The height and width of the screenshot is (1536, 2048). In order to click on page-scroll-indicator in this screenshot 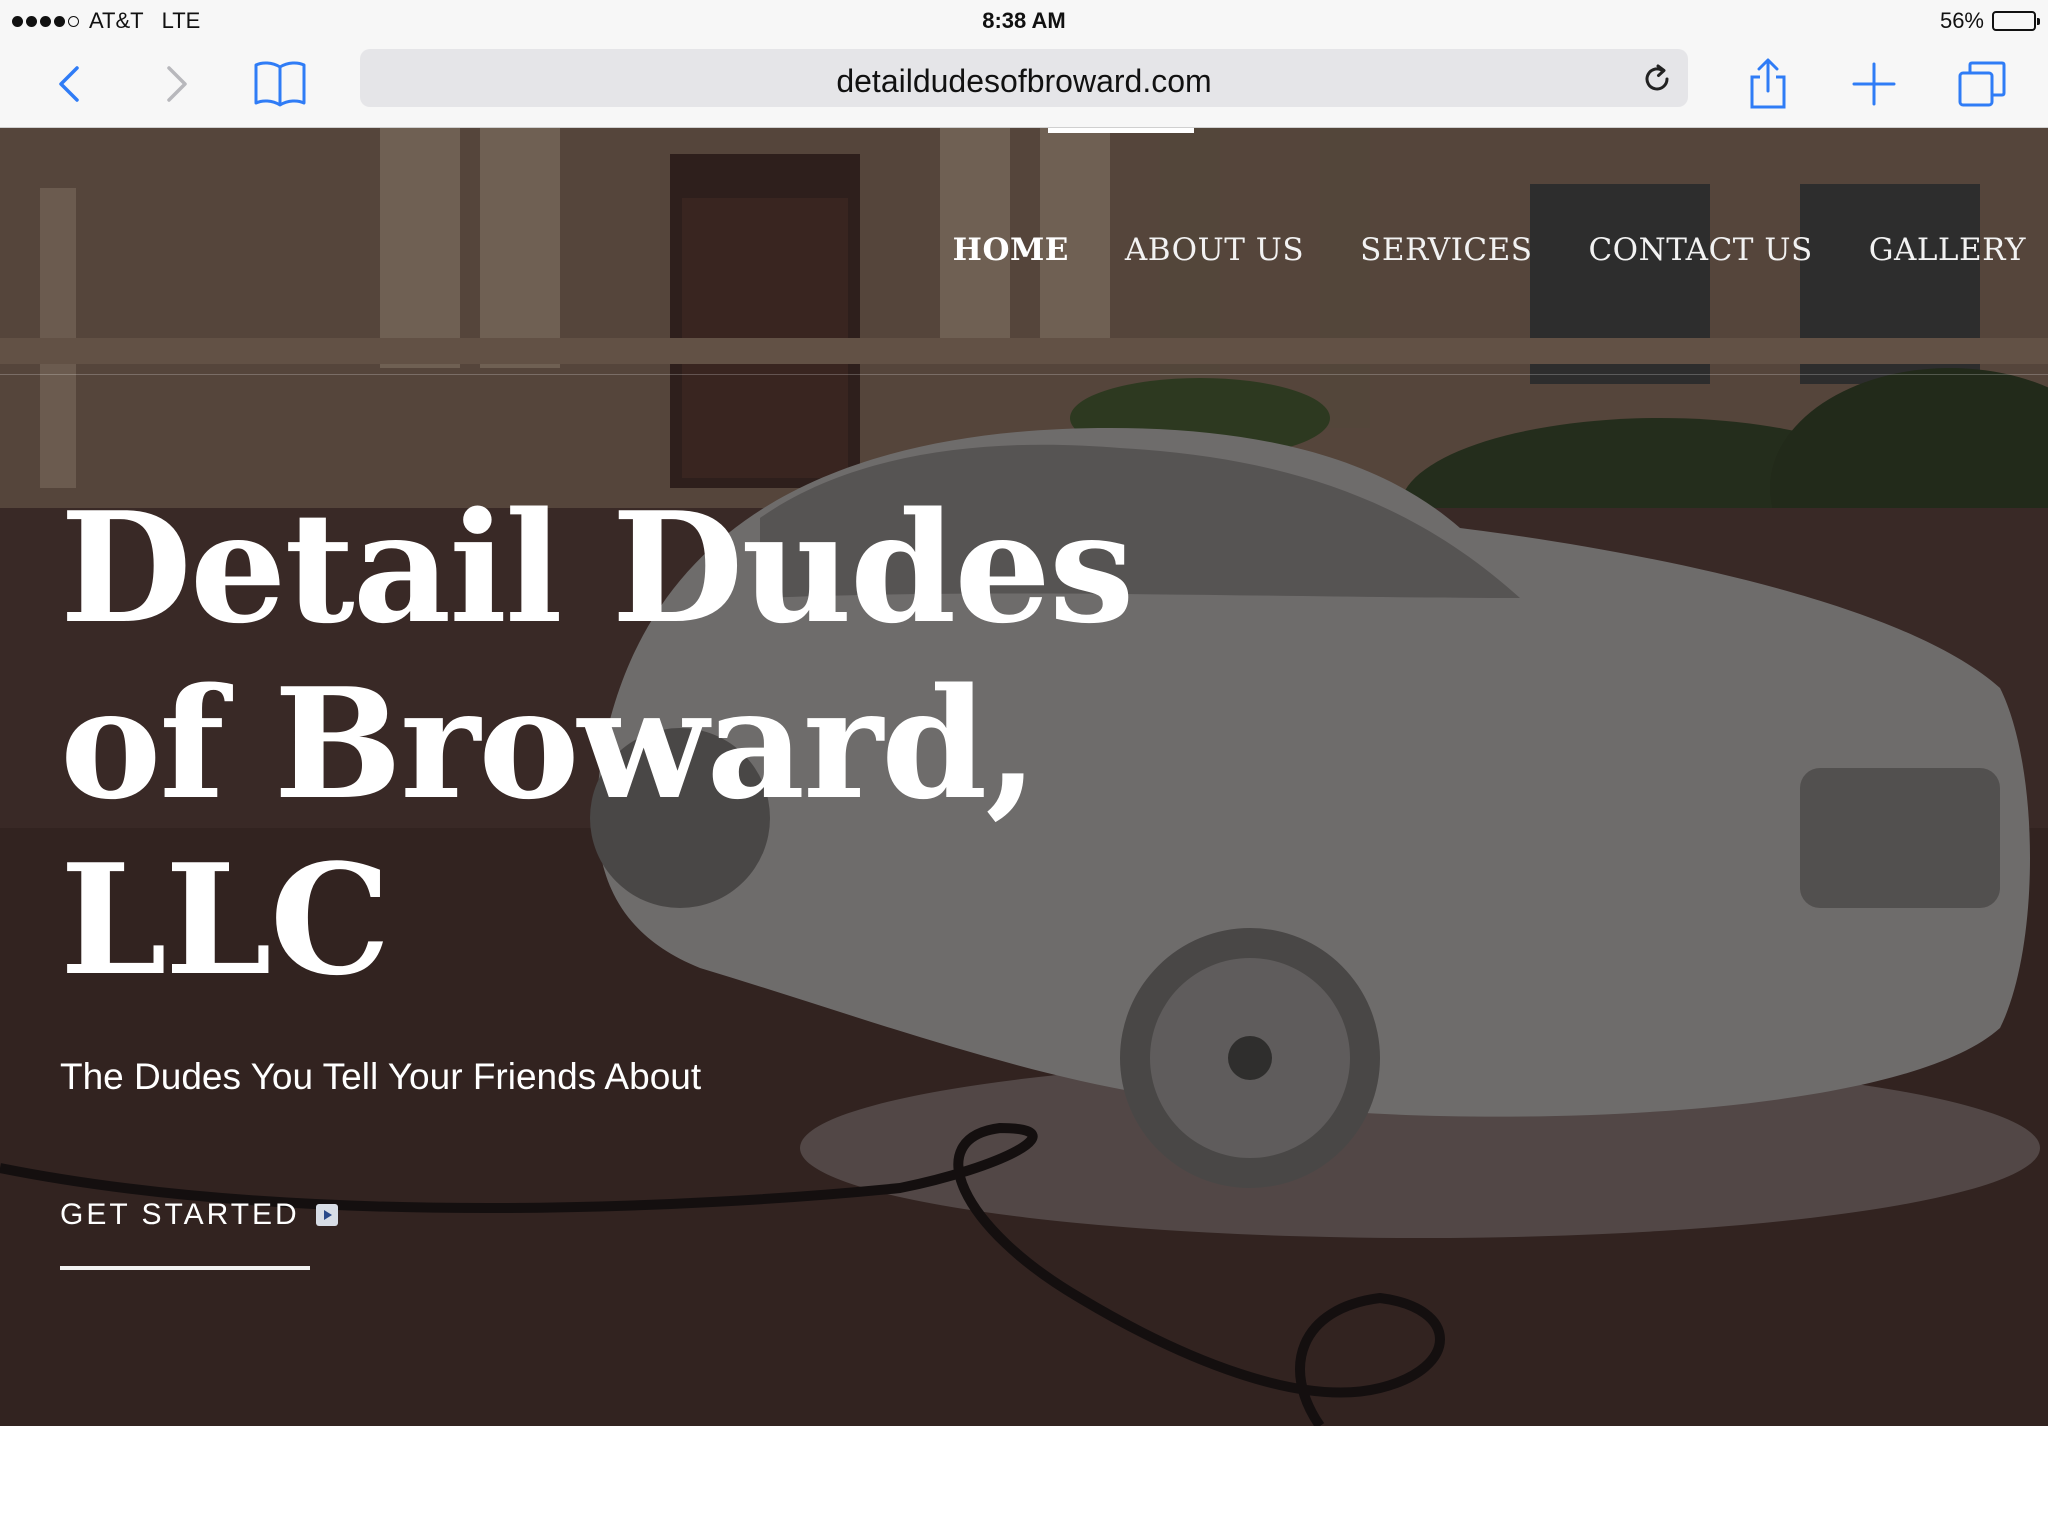, I will do `click(1121, 130)`.